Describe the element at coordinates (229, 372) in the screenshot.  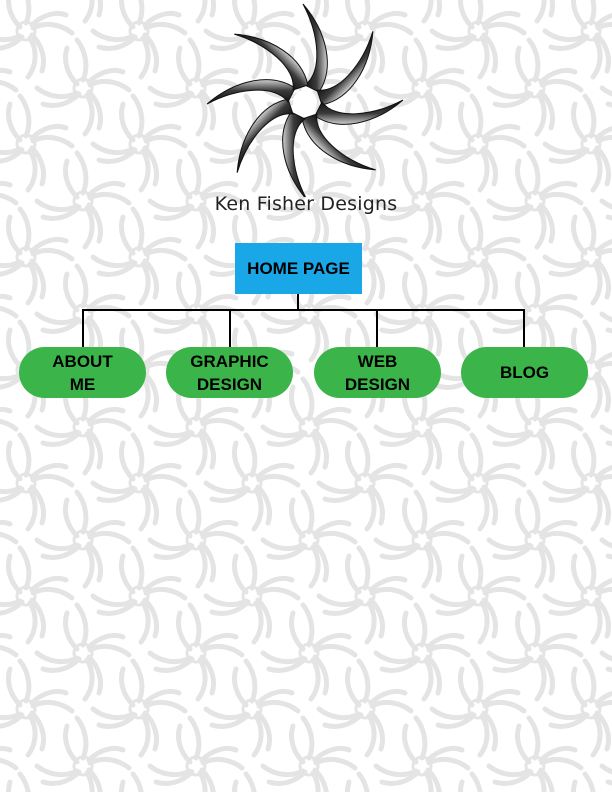
I see `graphic-design-node: GRAPHIC DESIGN` at that location.